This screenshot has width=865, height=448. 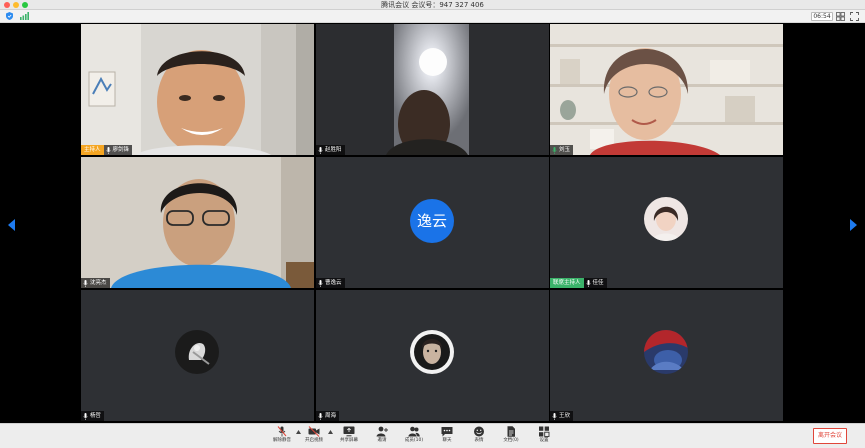 I want to click on participant-name-box: 佳佳, so click(x=595, y=283).